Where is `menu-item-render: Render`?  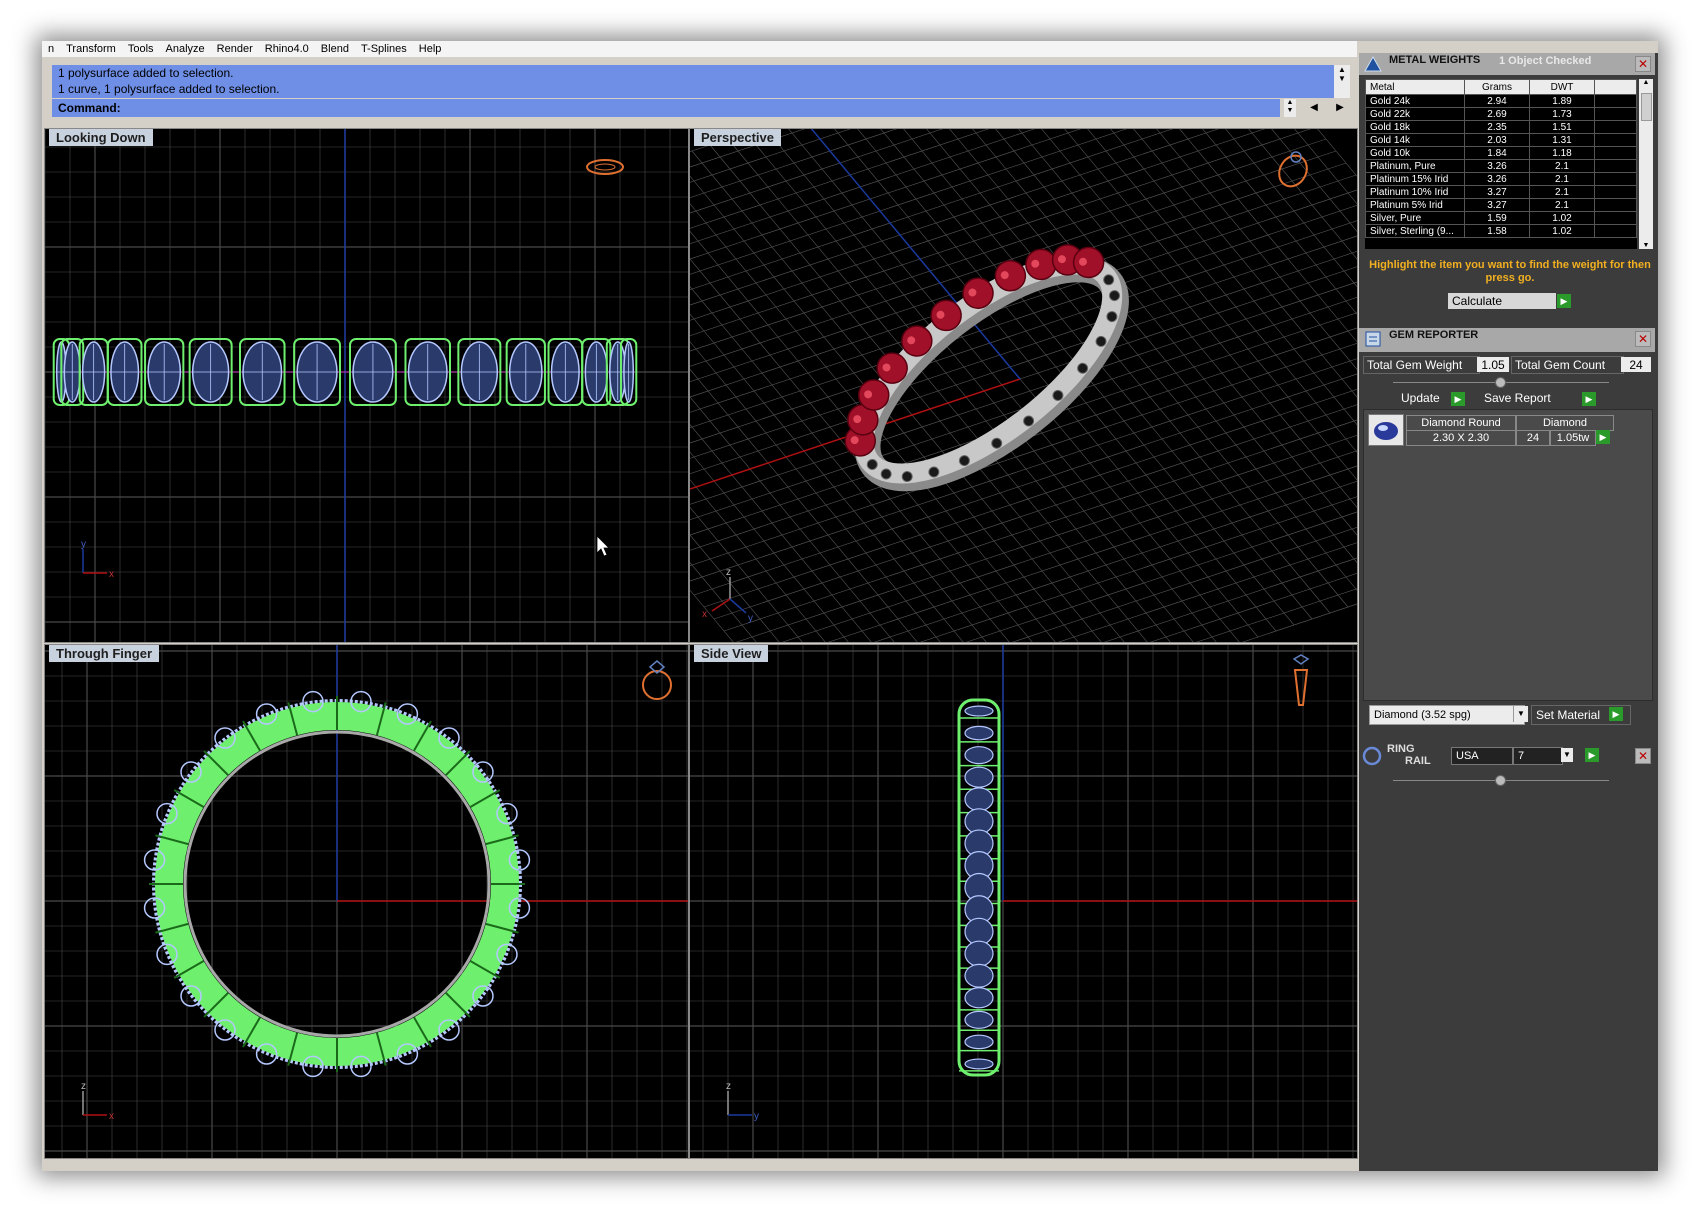
menu-item-render: Render is located at coordinates (235, 49).